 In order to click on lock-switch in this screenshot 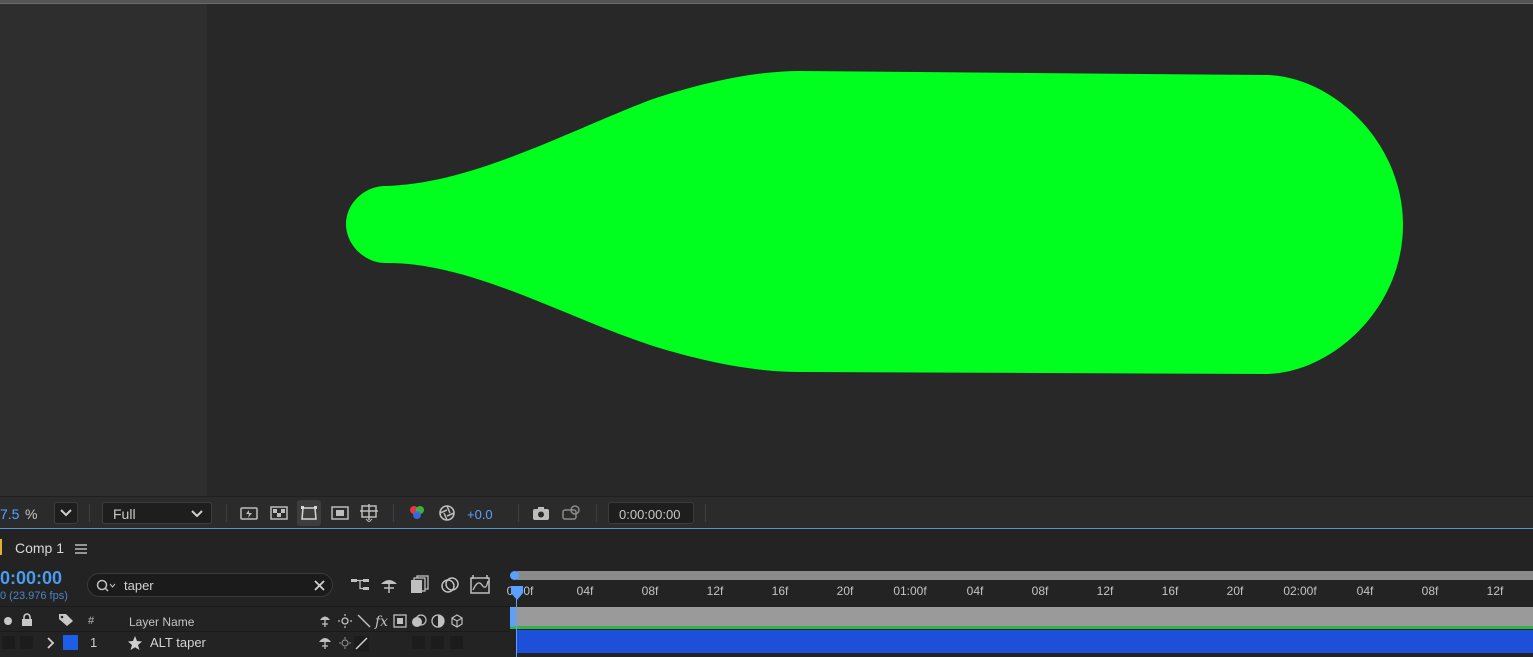, I will do `click(26, 642)`.